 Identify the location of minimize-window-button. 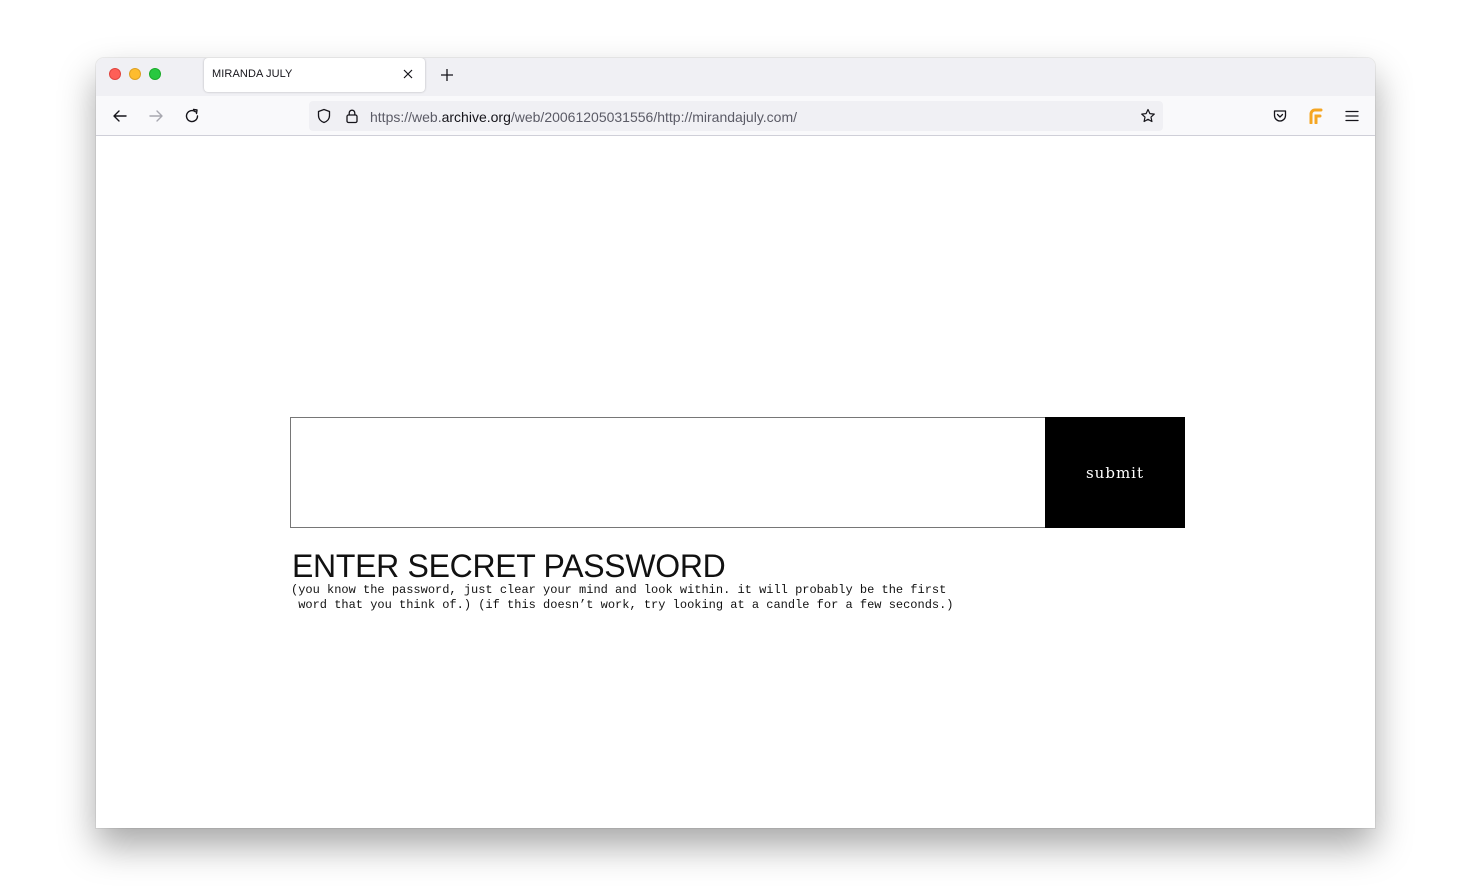
(135, 74).